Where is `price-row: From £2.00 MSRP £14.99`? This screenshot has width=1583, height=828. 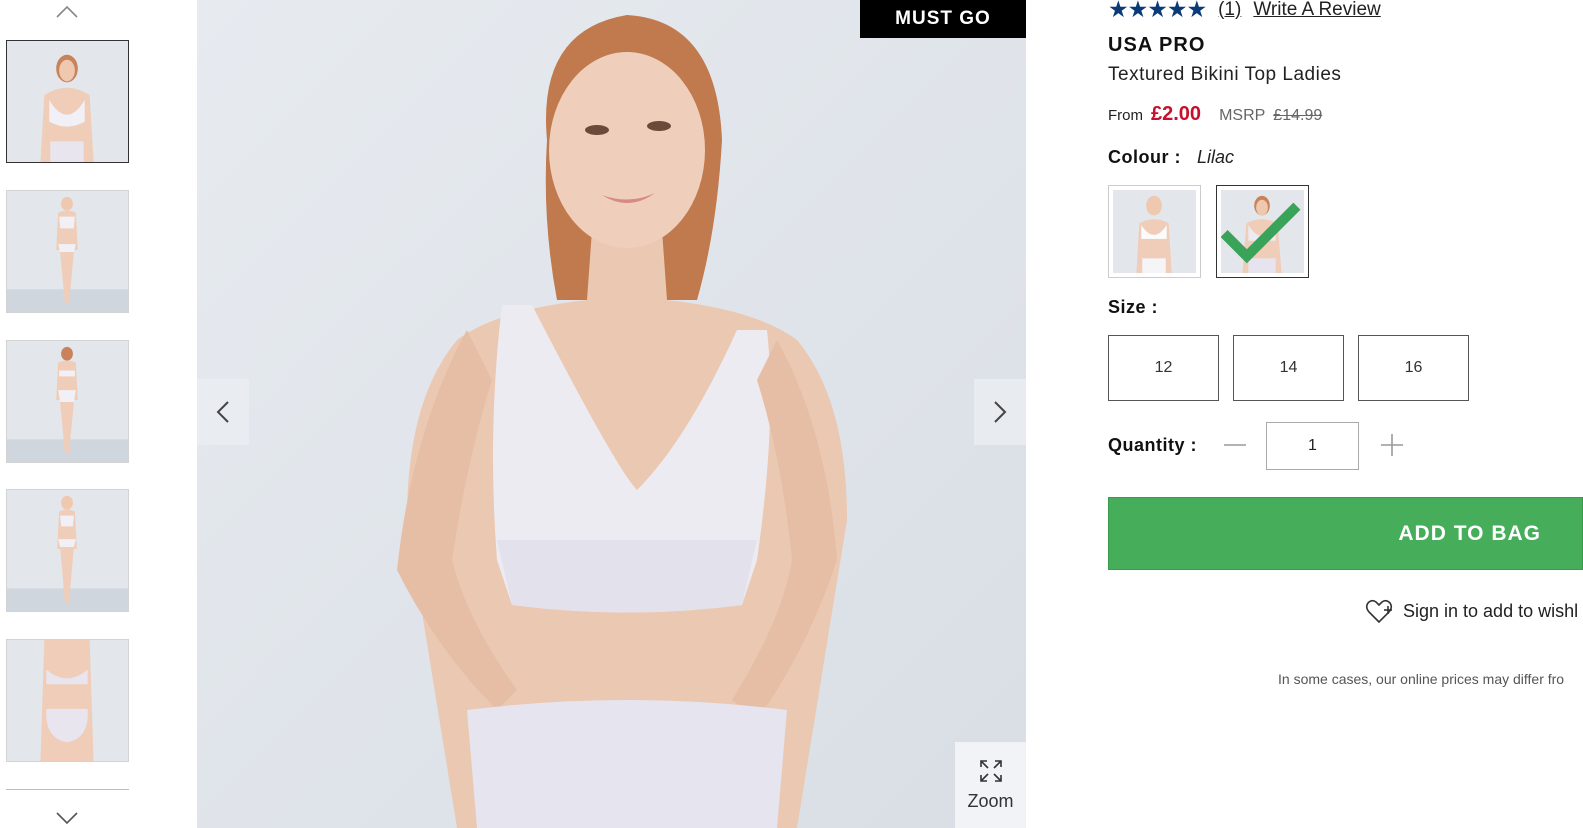
price-row: From £2.00 MSRP £14.99 is located at coordinates (1215, 114).